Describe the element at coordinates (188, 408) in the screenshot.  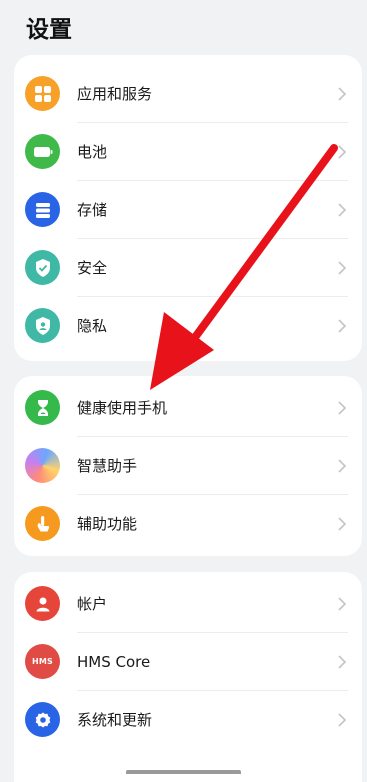
I see `settings-item-digital-balance: 健康使用手机` at that location.